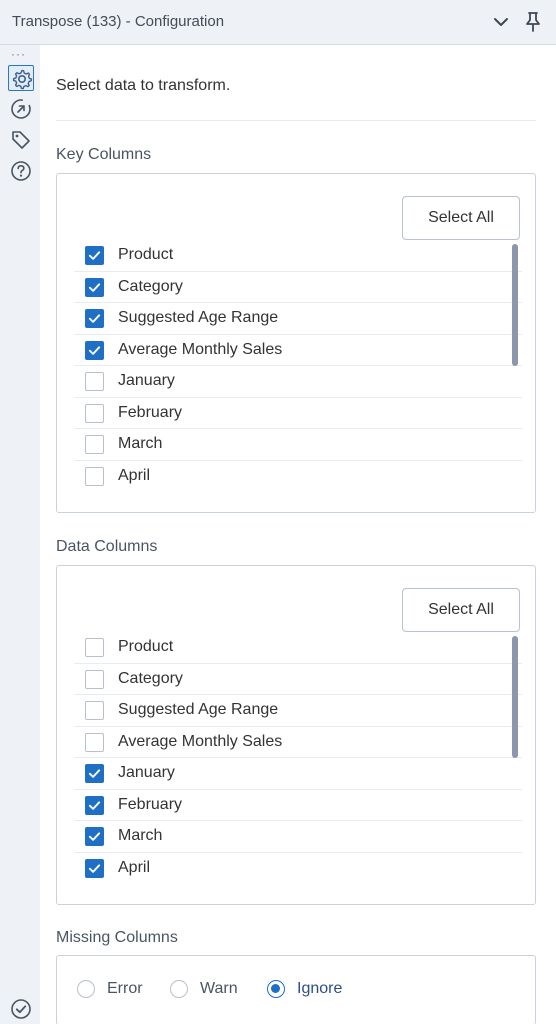 Image resolution: width=556 pixels, height=1024 pixels. What do you see at coordinates (21, 109) in the screenshot?
I see `arrow-circle-icon` at bounding box center [21, 109].